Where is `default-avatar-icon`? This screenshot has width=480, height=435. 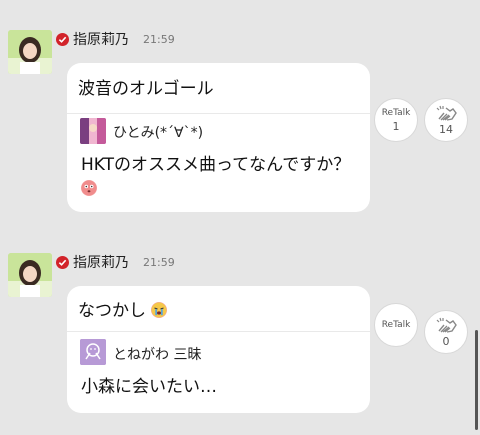
default-avatar-icon is located at coordinates (93, 352).